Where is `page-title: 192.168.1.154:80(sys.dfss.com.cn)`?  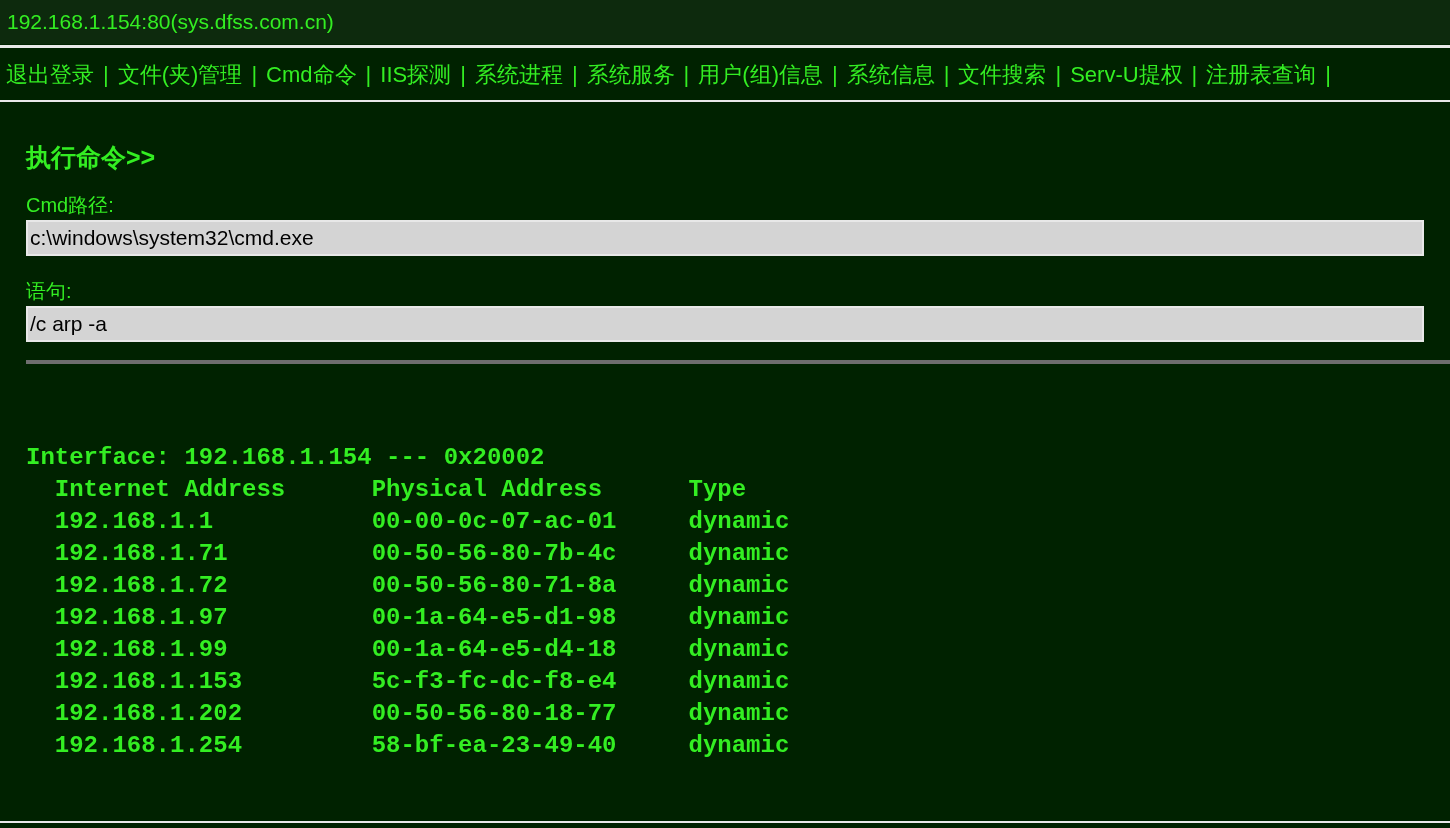 page-title: 192.168.1.154:80(sys.dfss.com.cn) is located at coordinates (170, 22).